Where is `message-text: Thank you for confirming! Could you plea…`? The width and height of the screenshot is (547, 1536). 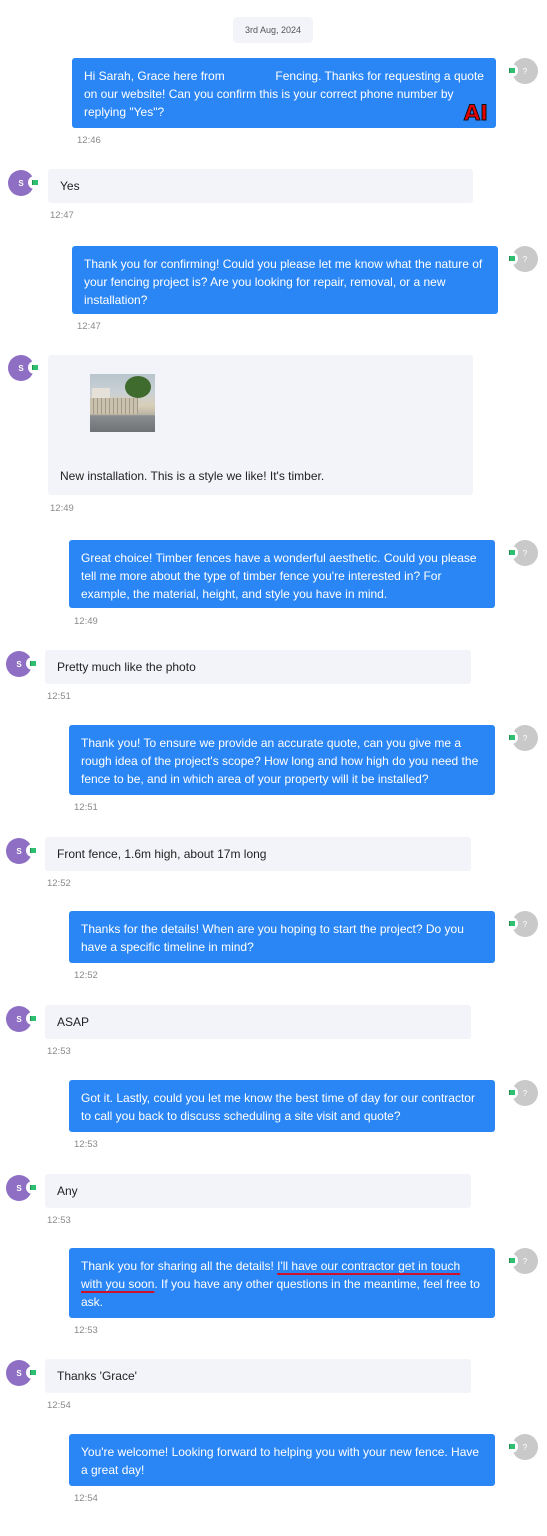
message-text: Thank you for confirming! Could you plea… is located at coordinates (283, 282).